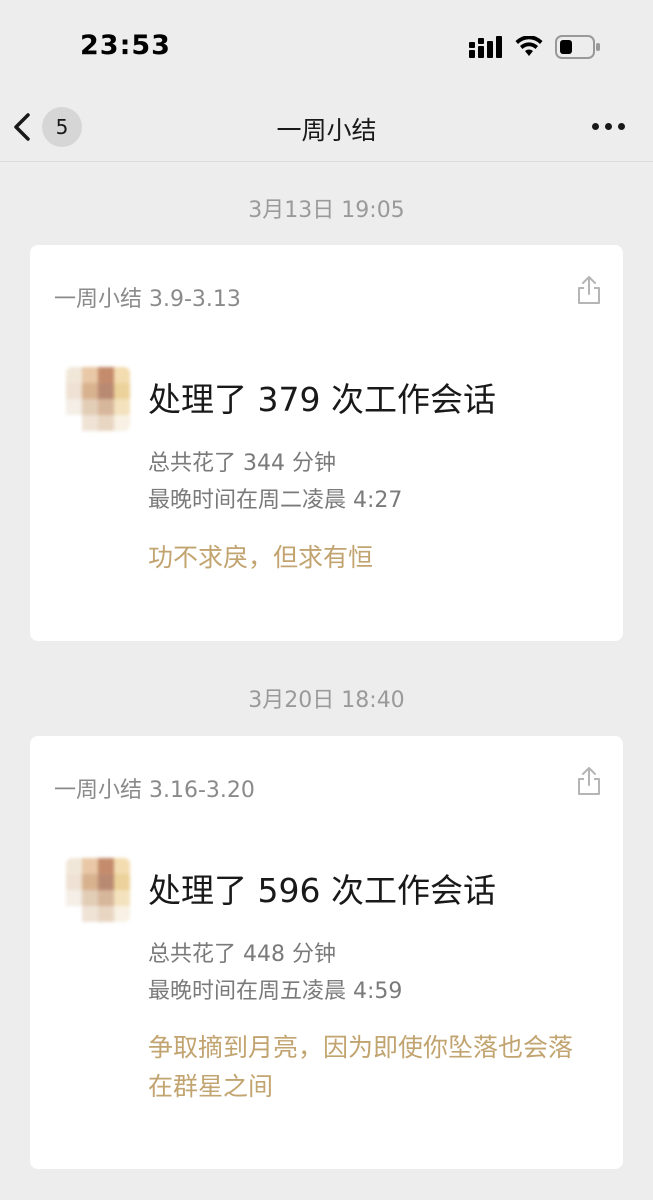 The height and width of the screenshot is (1200, 653). I want to click on wifi-icon, so click(529, 46).